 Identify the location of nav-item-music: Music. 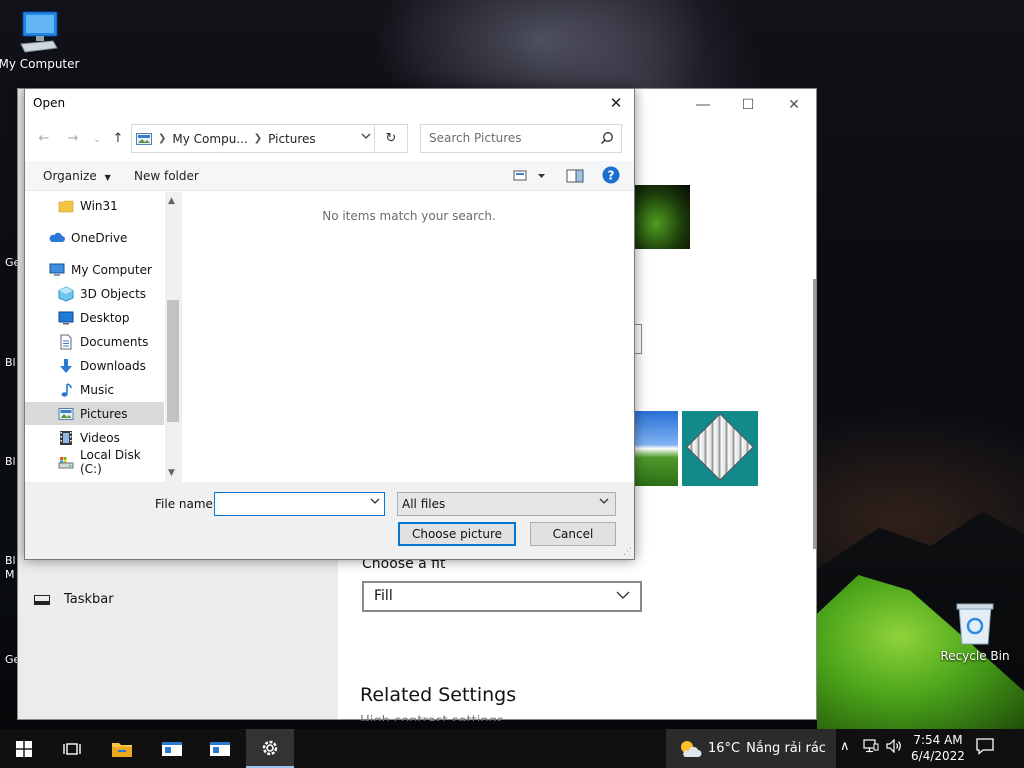
(94, 389).